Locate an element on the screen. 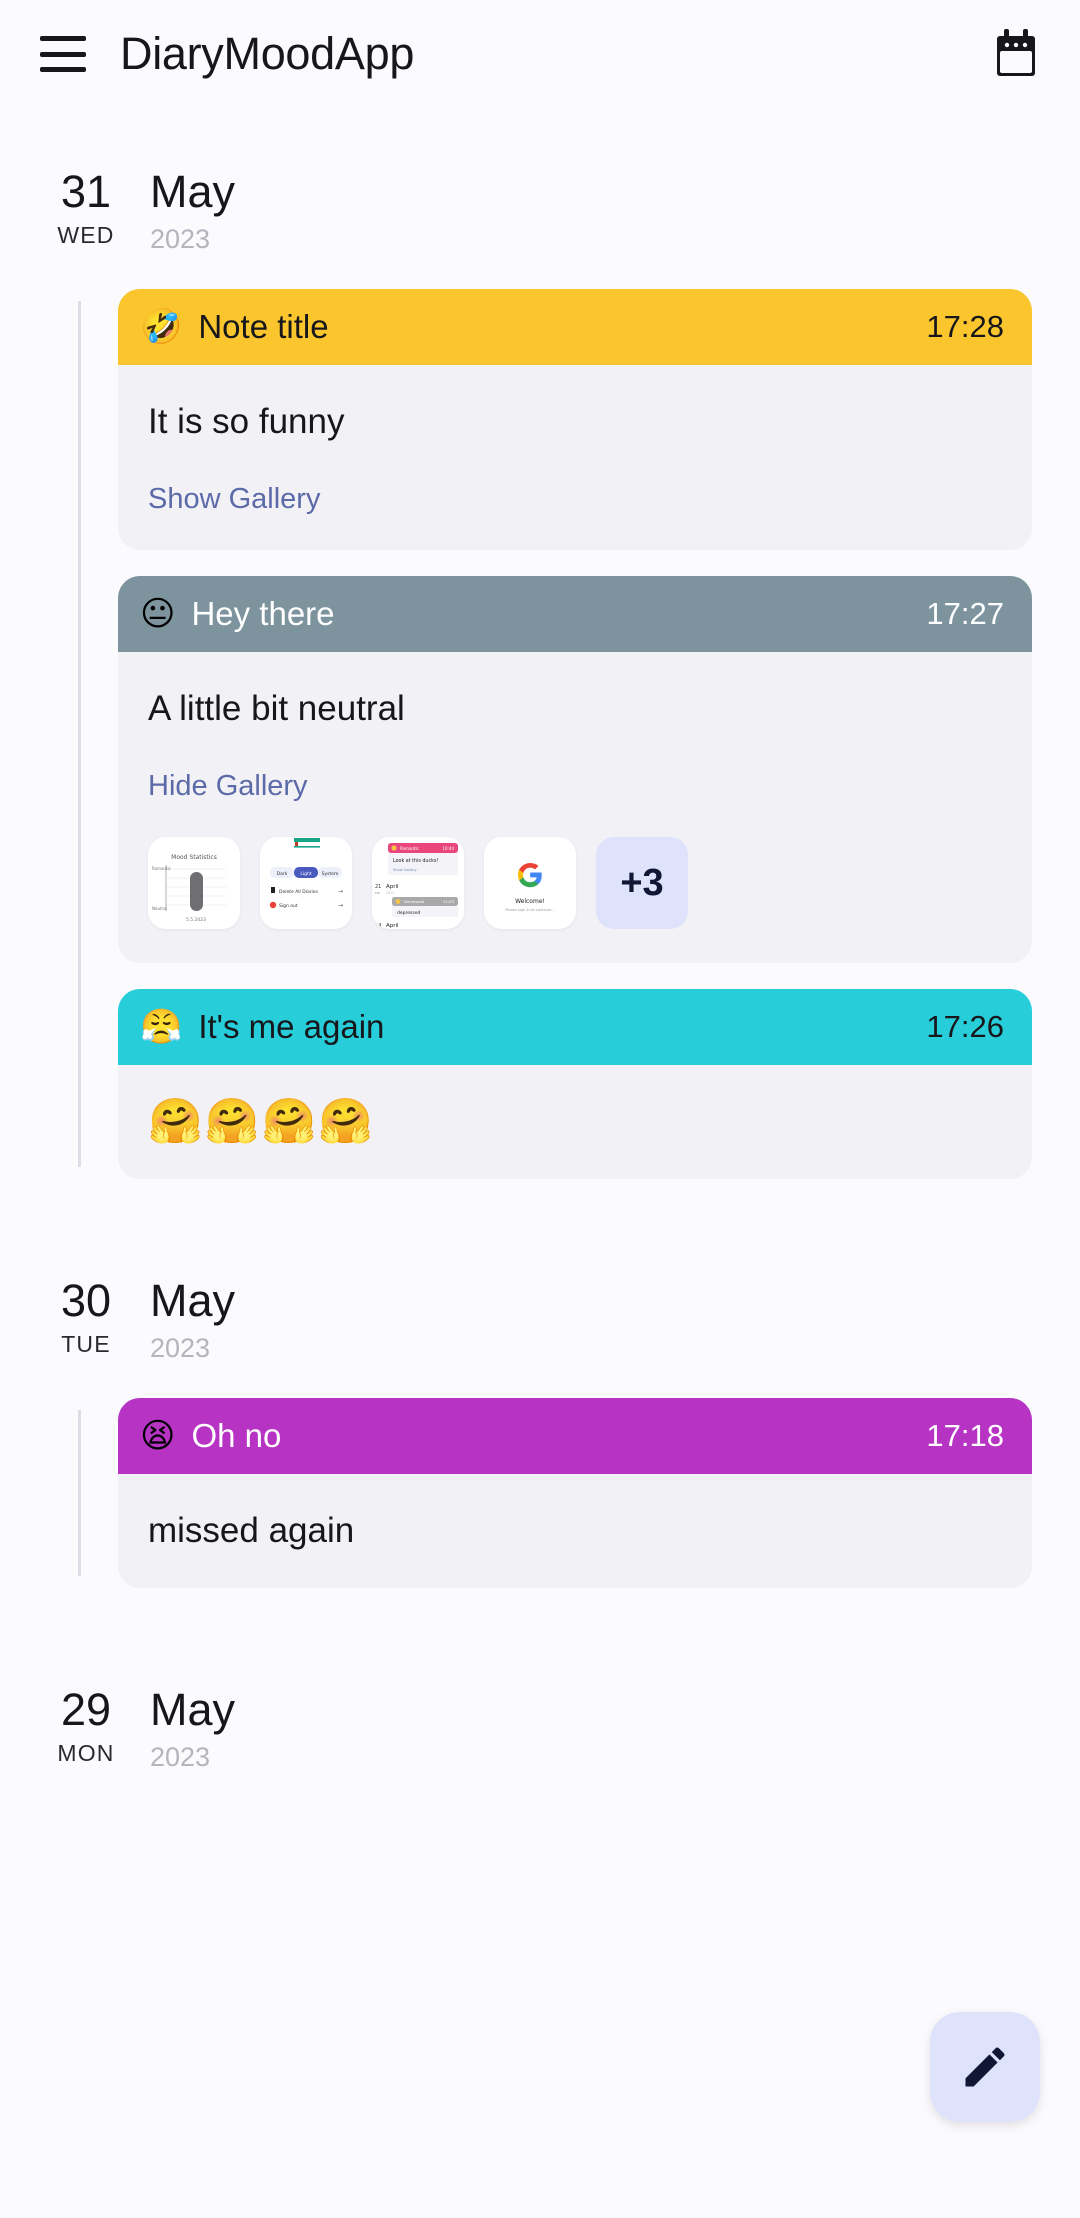 This screenshot has width=1080, height=2218. note-title: Note title is located at coordinates (263, 326).